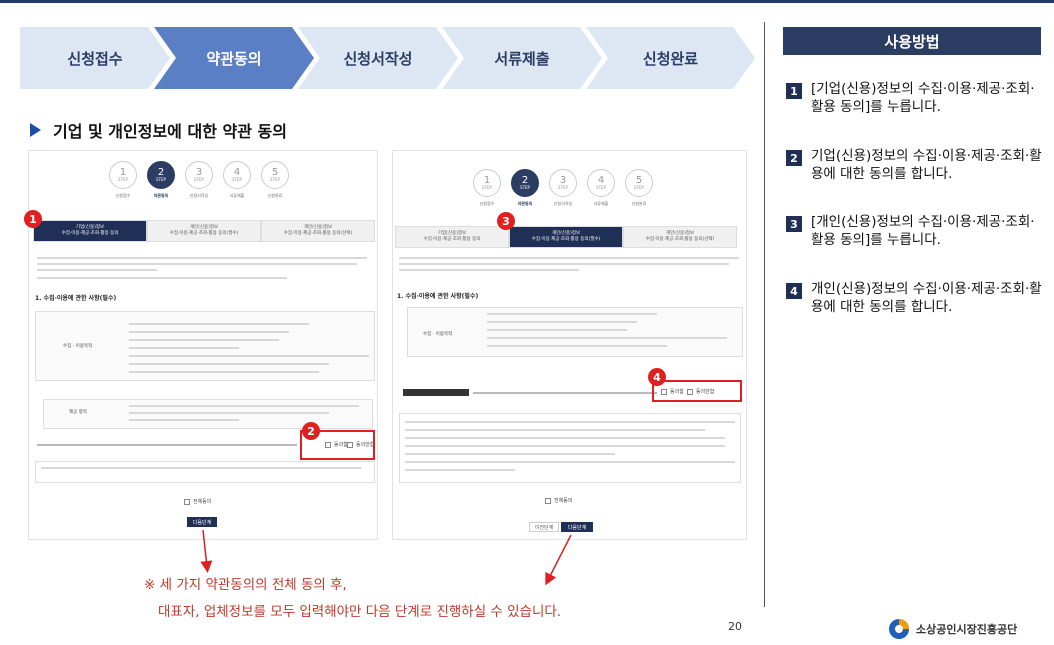 The width and height of the screenshot is (1054, 645). I want to click on step-1-label: 신청접수, so click(95, 58).